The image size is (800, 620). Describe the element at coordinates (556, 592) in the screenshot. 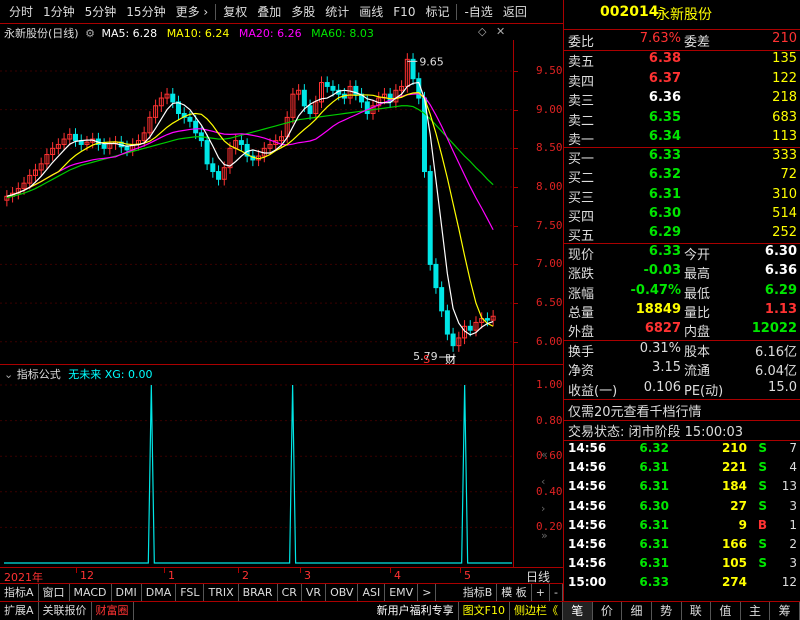

I see `indicator-tab-17: -` at that location.